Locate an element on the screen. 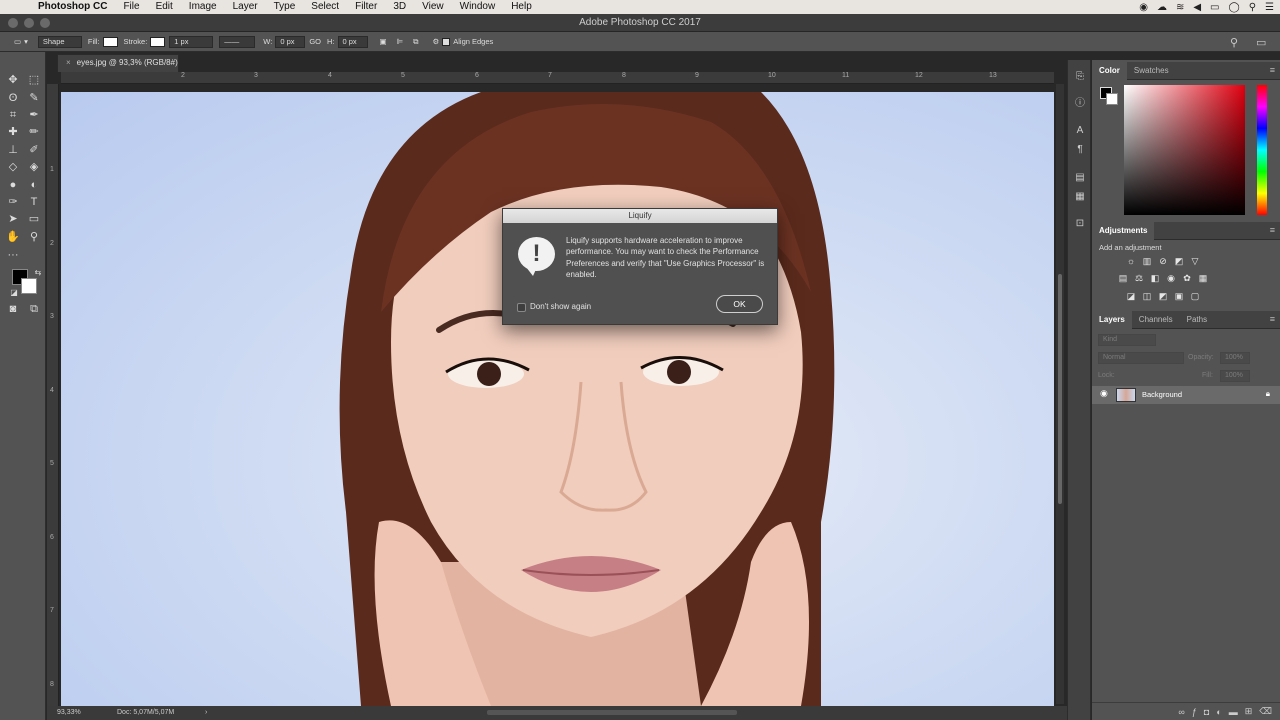  new-layer-icon: ⊞ is located at coordinates (1249, 711).